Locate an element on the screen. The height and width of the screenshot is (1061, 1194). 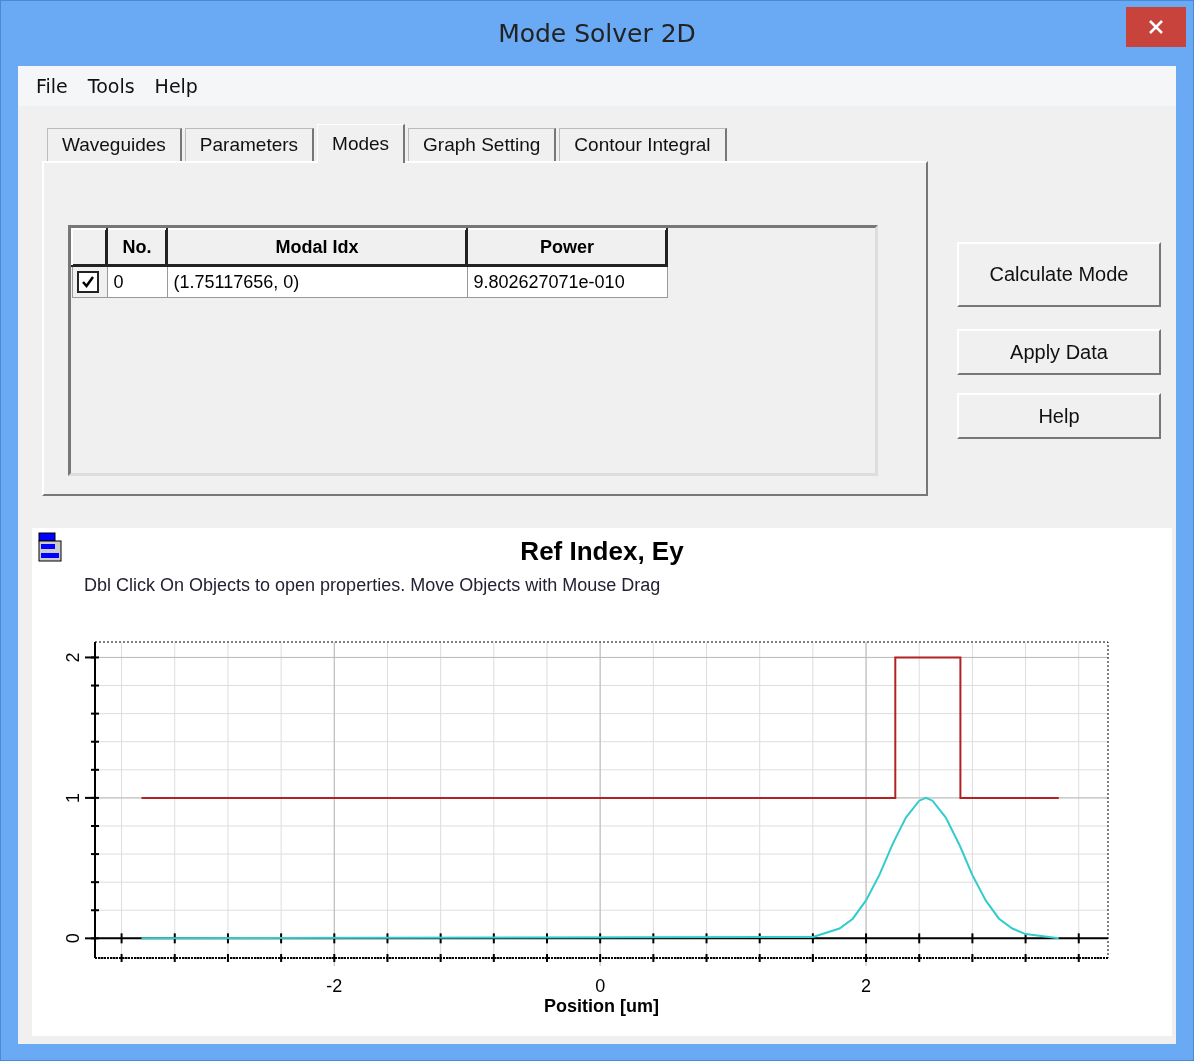
tab: Waveguides is located at coordinates (114, 144).